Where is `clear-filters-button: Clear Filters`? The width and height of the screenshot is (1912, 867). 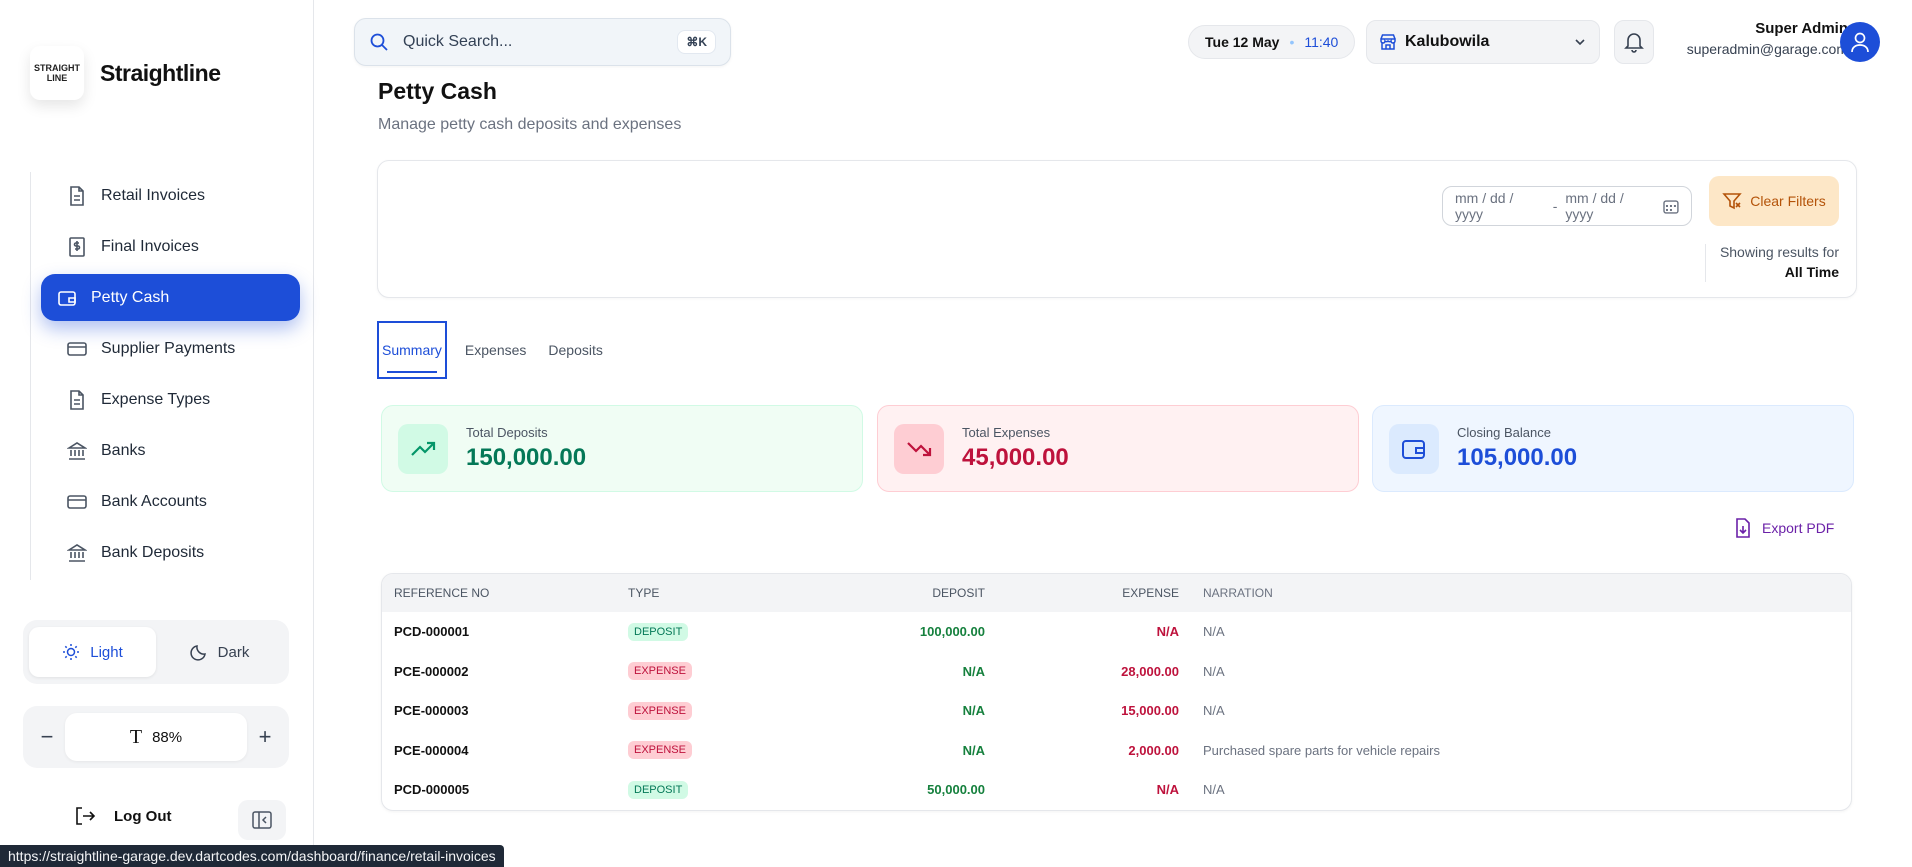 clear-filters-button: Clear Filters is located at coordinates (1774, 201).